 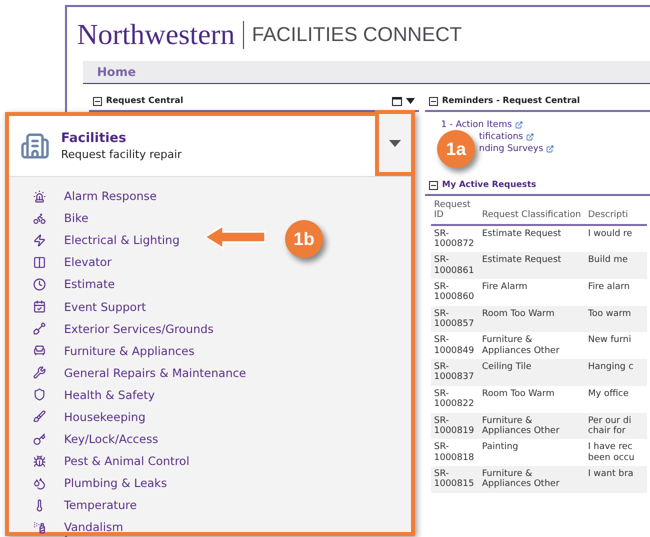 What do you see at coordinates (39, 218) in the screenshot?
I see `bike-icon` at bounding box center [39, 218].